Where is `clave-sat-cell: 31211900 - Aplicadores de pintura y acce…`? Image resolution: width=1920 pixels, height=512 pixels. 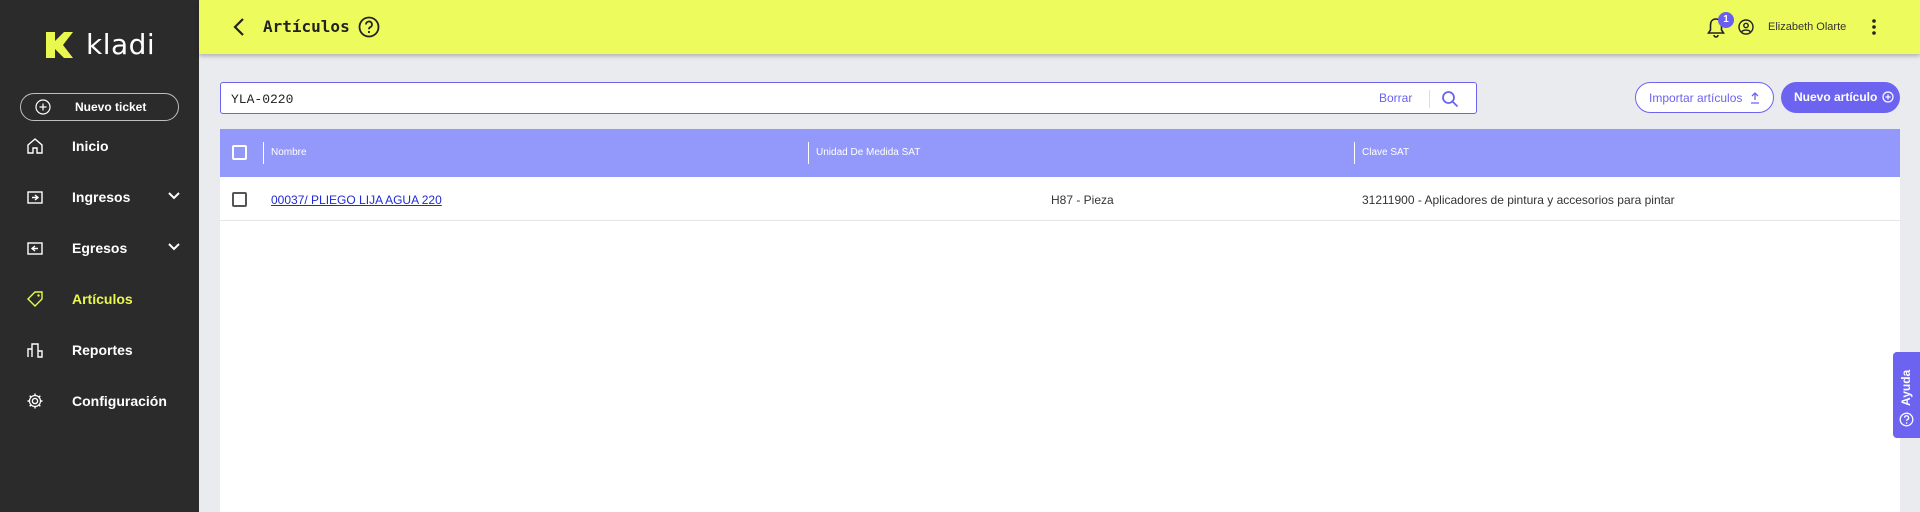 clave-sat-cell: 31211900 - Aplicadores de pintura y acce… is located at coordinates (1518, 200).